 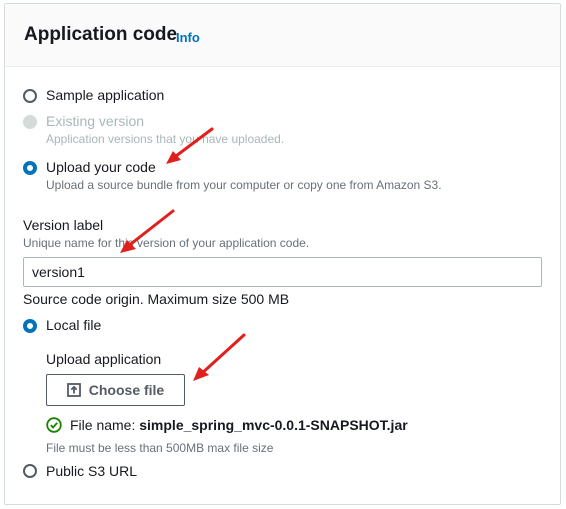 I want to click on source-code-origin-label: Source code origin. Maximum size 500 MB, so click(x=156, y=299).